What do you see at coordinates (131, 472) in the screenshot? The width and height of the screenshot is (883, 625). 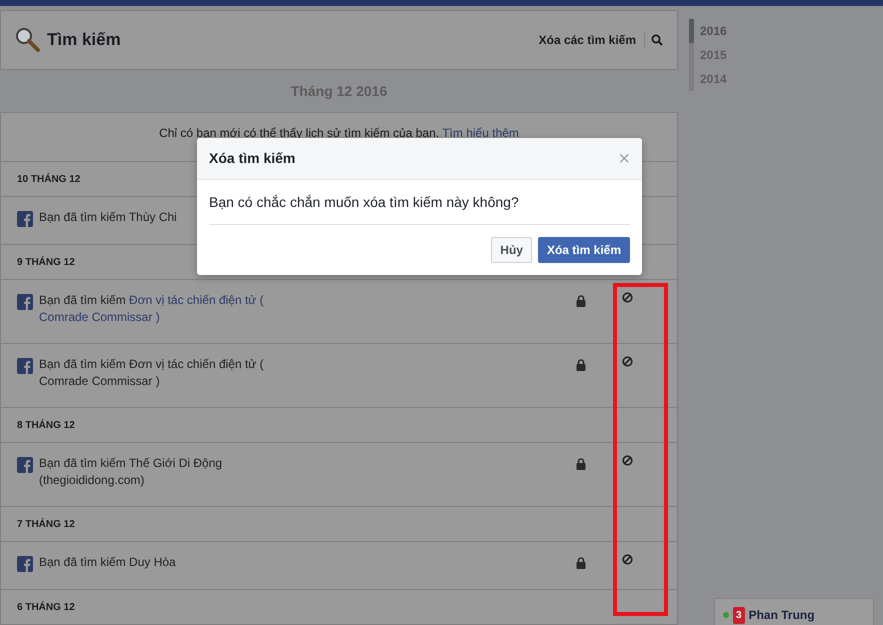 I see `search-entry-text: Bạn đã tìm kiếm Thế Giới Di Động (thegioididong.com)` at bounding box center [131, 472].